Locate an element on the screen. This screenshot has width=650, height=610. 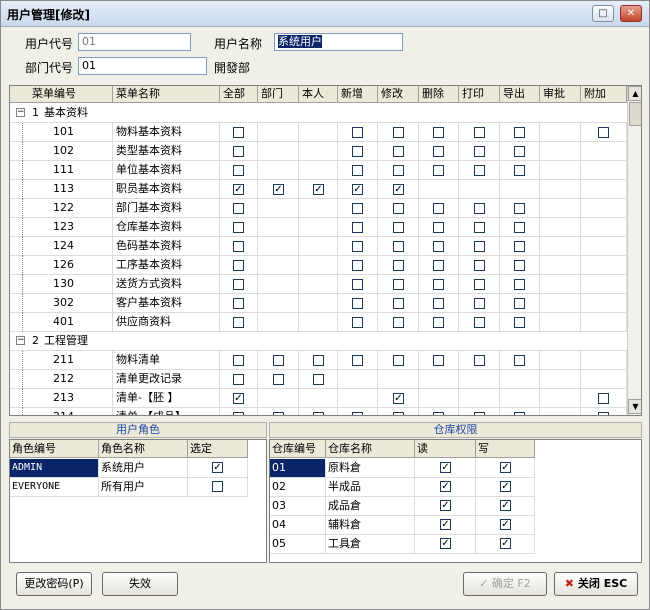
column-header: 删除 is located at coordinates (439, 94).